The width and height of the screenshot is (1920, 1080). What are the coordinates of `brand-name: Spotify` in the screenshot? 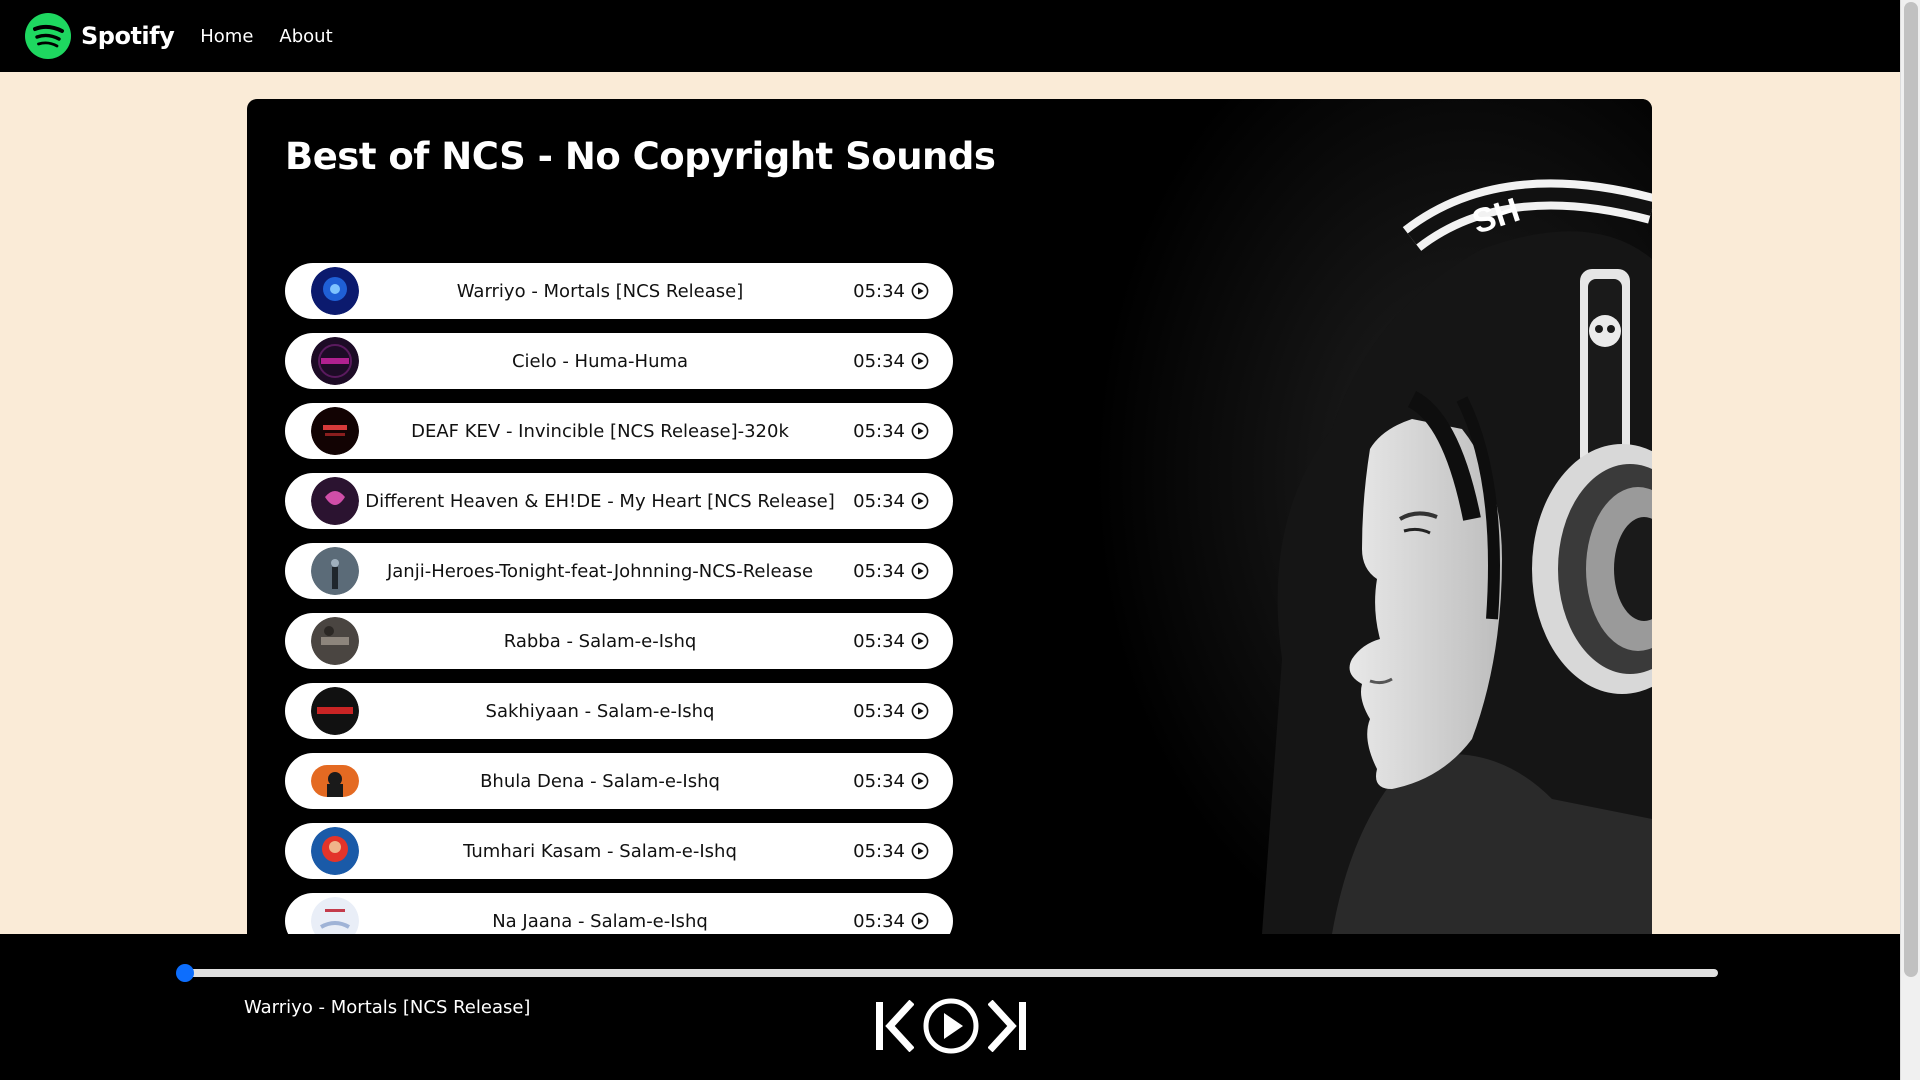 It's located at (128, 36).